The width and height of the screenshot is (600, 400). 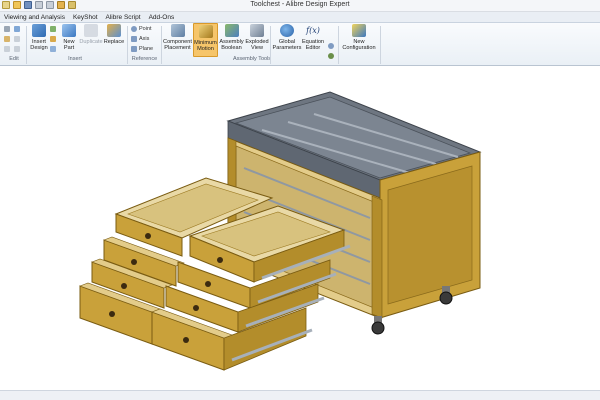 What do you see at coordinates (134, 29) in the screenshot?
I see `point-icon` at bounding box center [134, 29].